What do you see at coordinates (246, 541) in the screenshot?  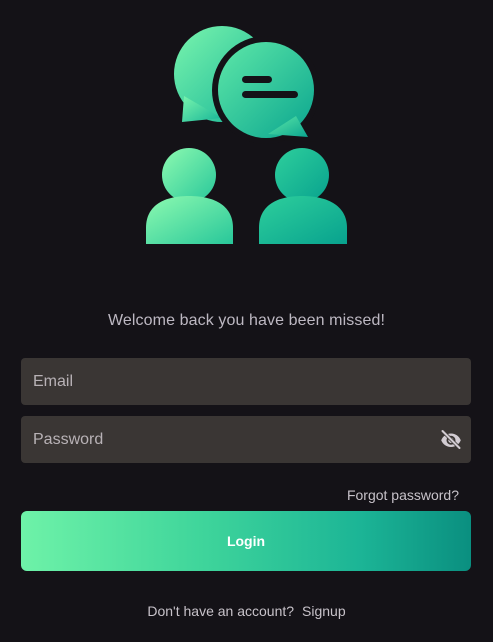 I see `login-button: Login` at bounding box center [246, 541].